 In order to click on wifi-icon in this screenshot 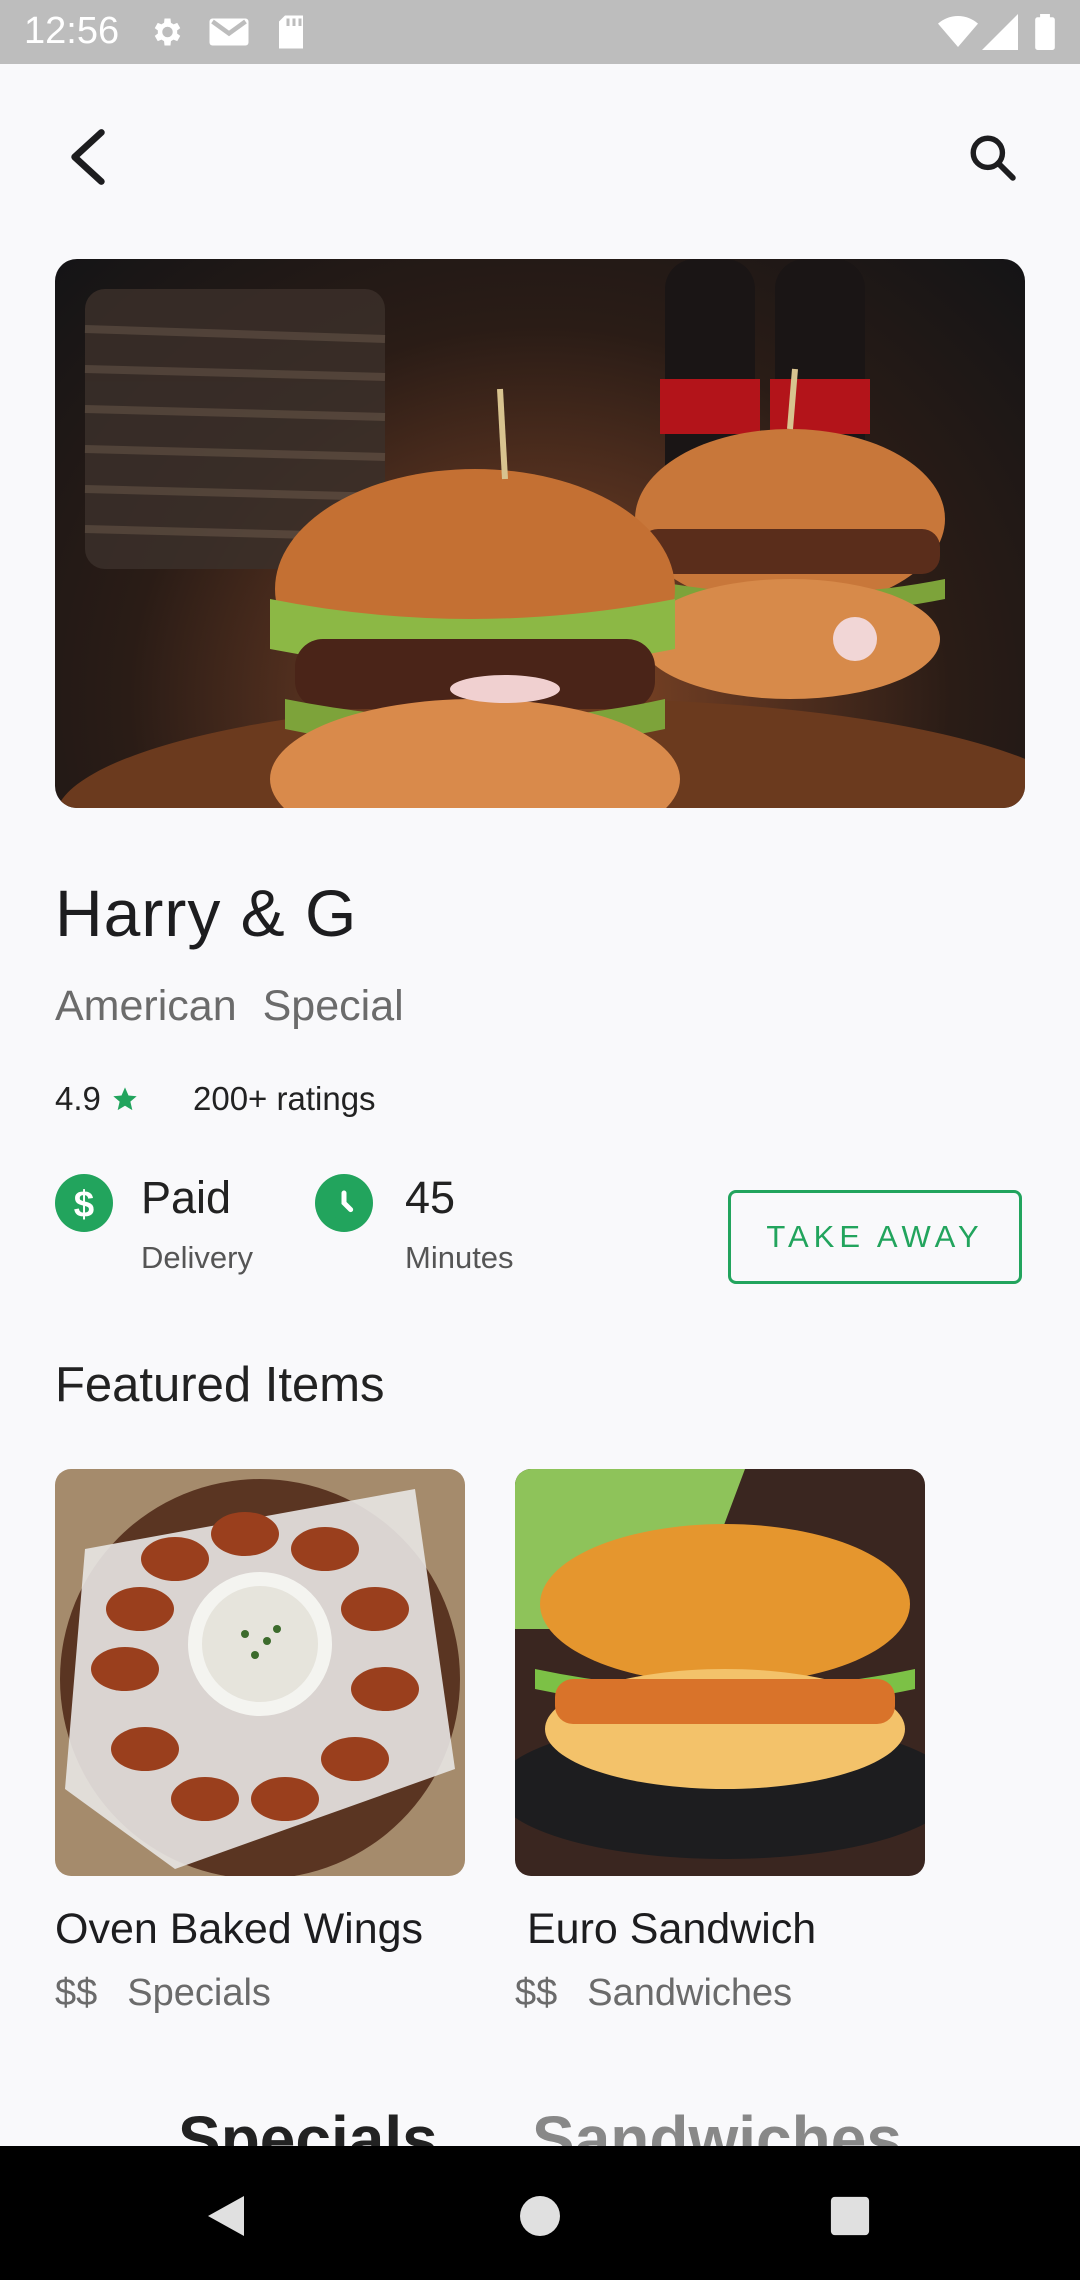, I will do `click(958, 34)`.